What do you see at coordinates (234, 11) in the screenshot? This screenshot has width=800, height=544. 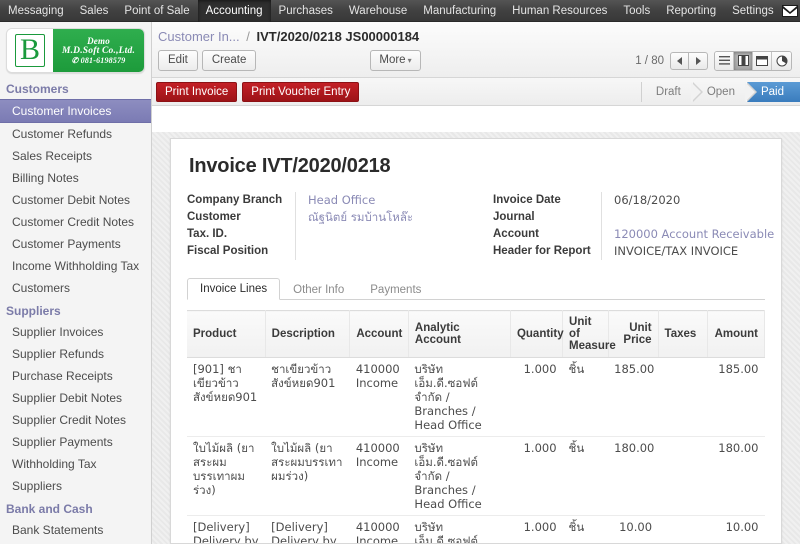 I see `menu-item-accounting: Accounting` at bounding box center [234, 11].